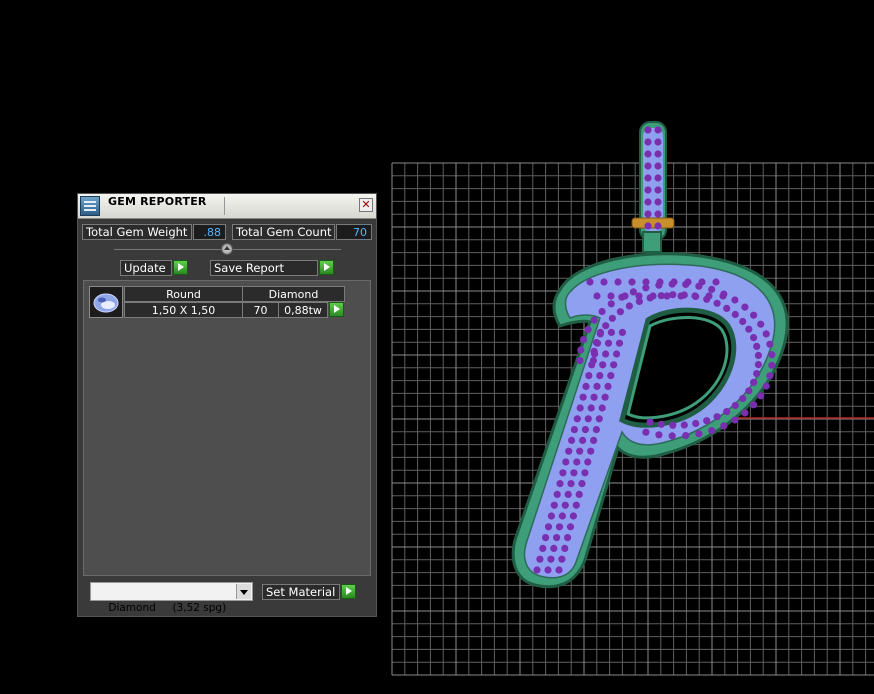 The width and height of the screenshot is (874, 694). I want to click on total-gem-weight-value: .88, so click(209, 232).